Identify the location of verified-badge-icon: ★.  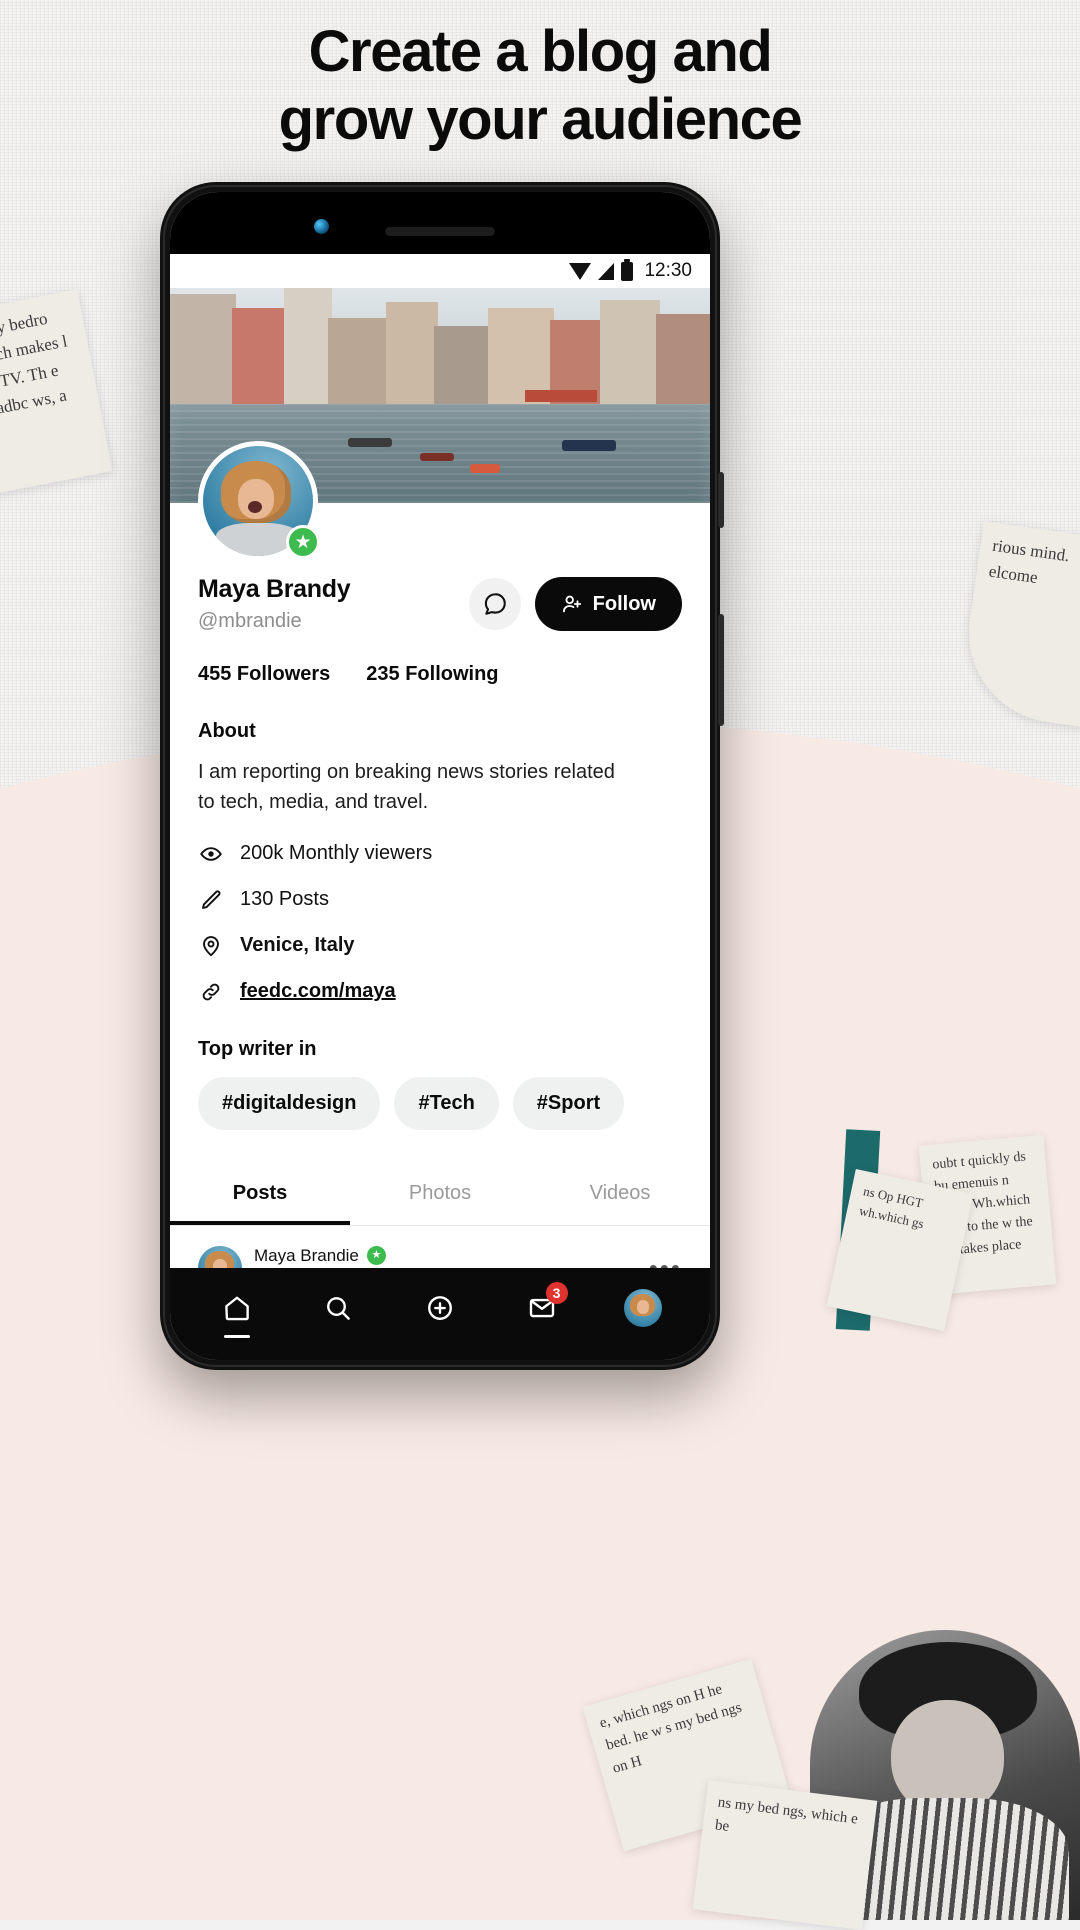
(303, 542).